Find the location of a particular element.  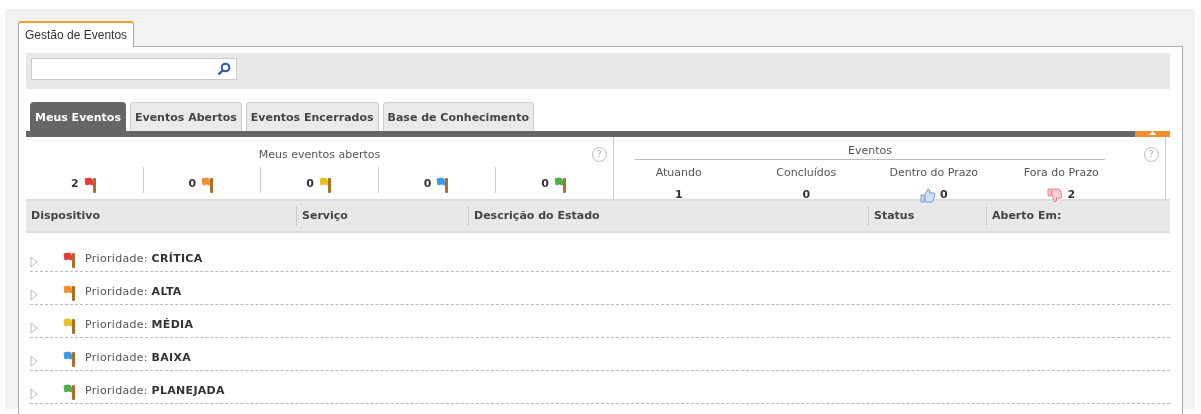

stat-value: 1 is located at coordinates (678, 194).